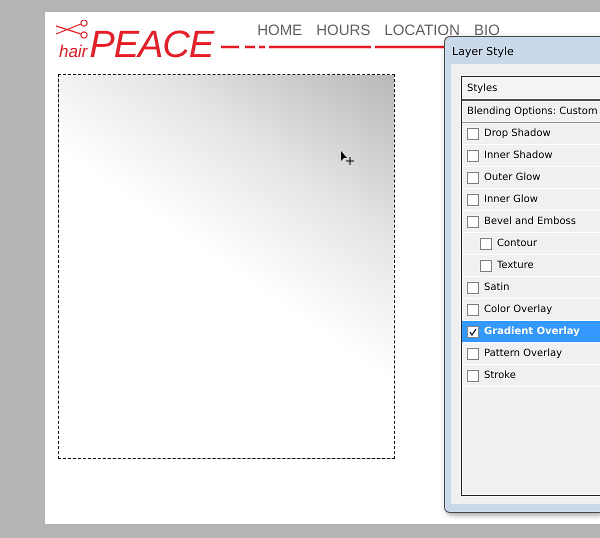  What do you see at coordinates (73, 52) in the screenshot?
I see `logo-text: hair` at bounding box center [73, 52].